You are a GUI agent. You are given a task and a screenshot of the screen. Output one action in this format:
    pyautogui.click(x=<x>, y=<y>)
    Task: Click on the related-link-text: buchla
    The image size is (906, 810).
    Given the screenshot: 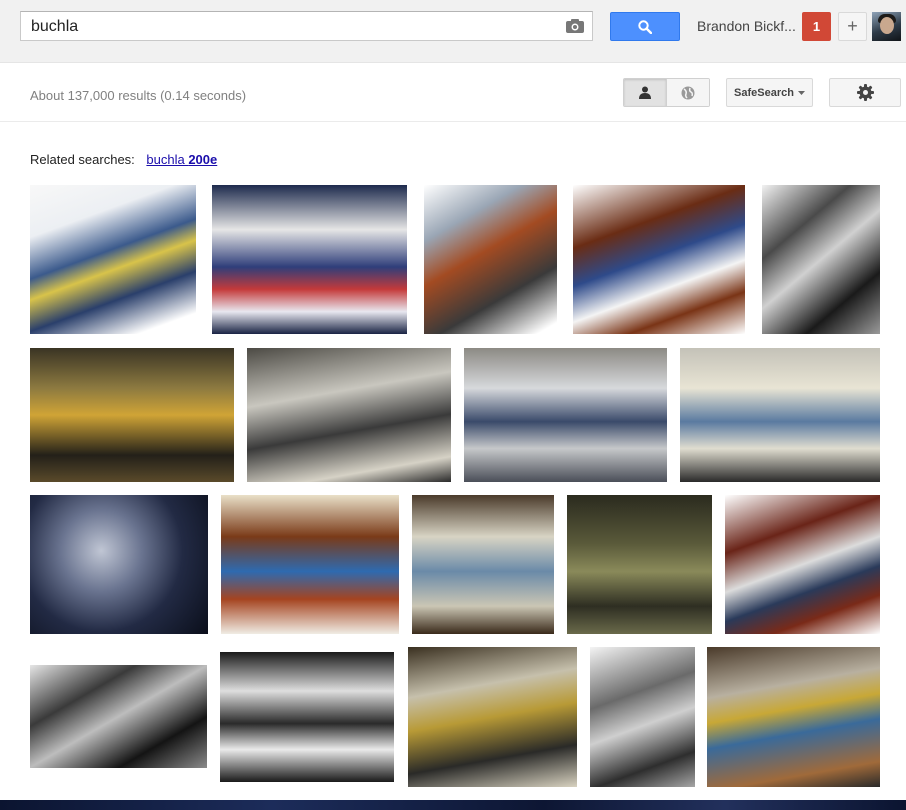 What is the action you would take?
    pyautogui.click(x=167, y=159)
    